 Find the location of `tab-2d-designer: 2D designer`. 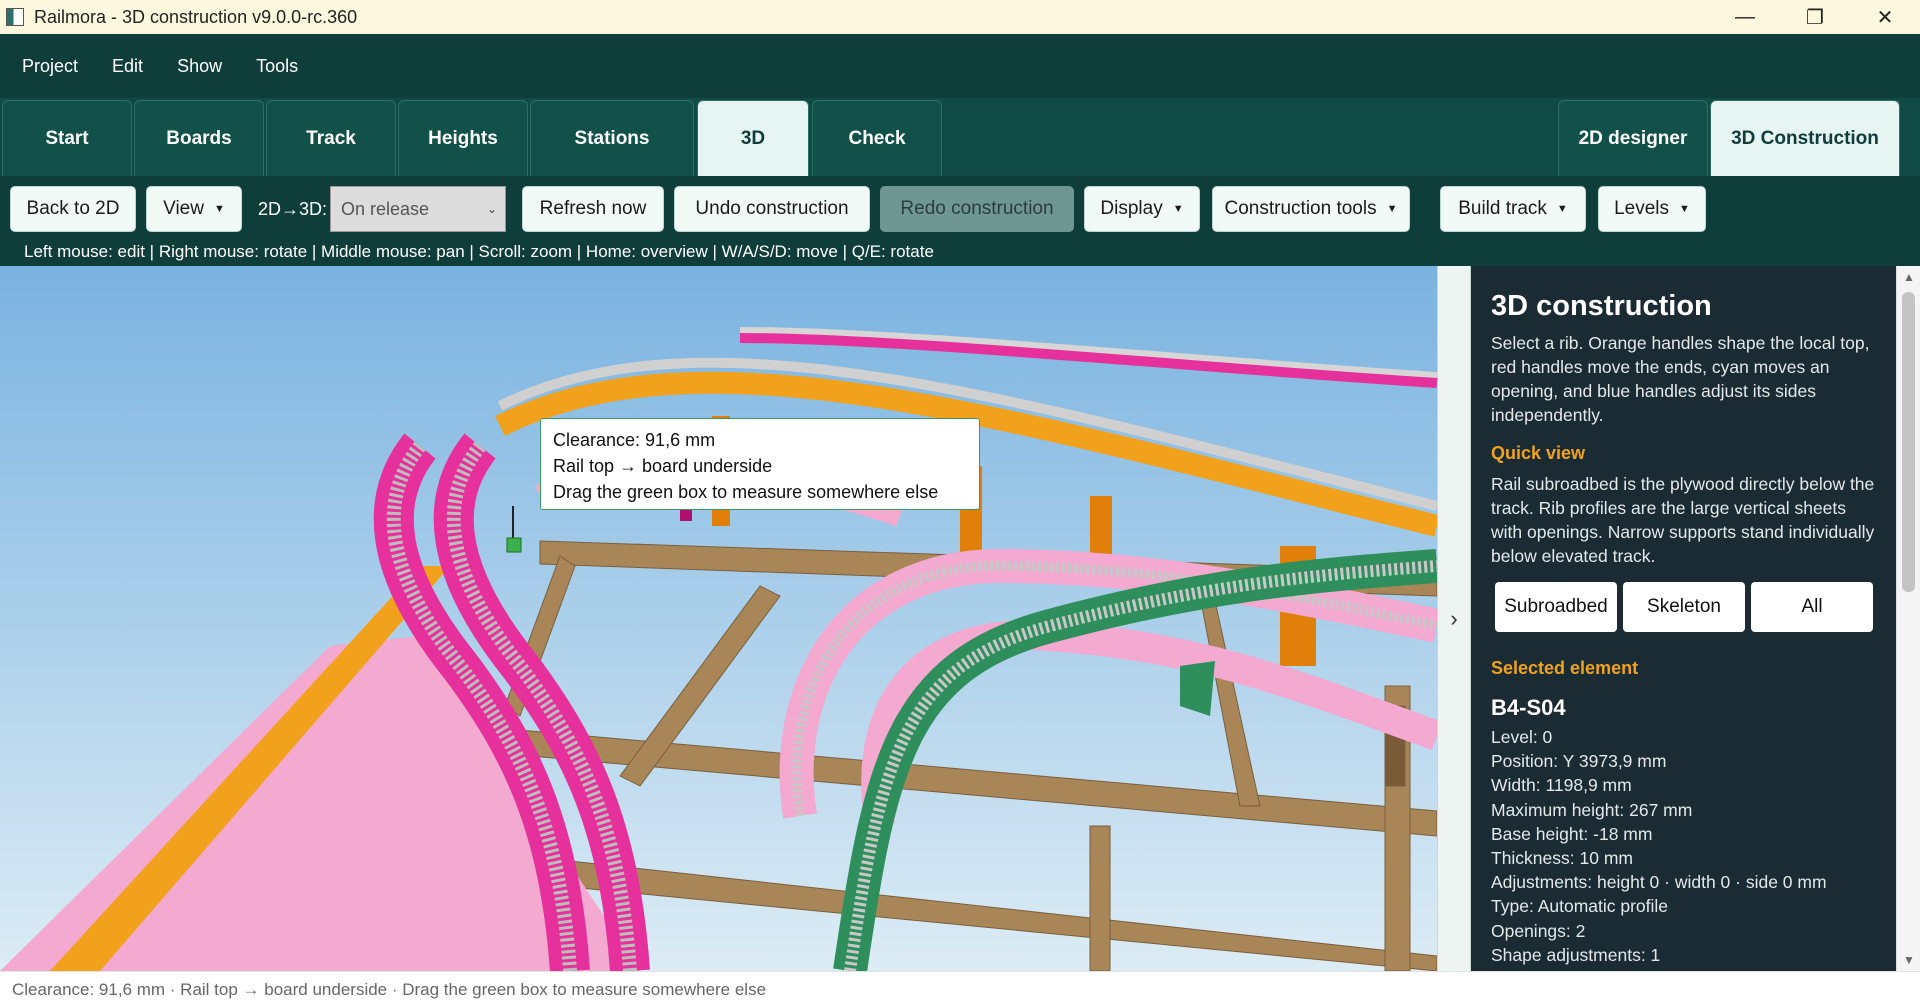

tab-2d-designer: 2D designer is located at coordinates (1633, 138).